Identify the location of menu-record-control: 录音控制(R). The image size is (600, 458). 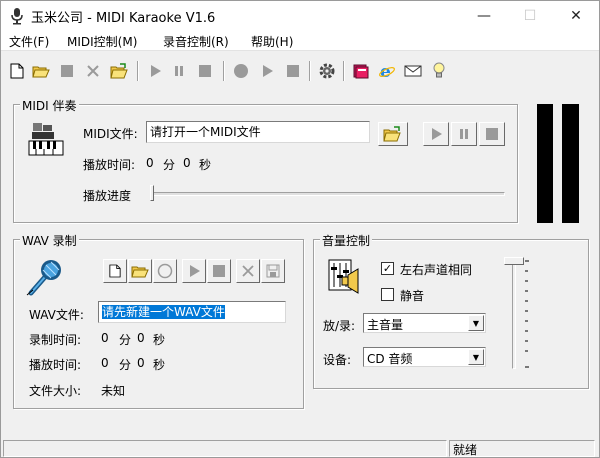
(196, 41).